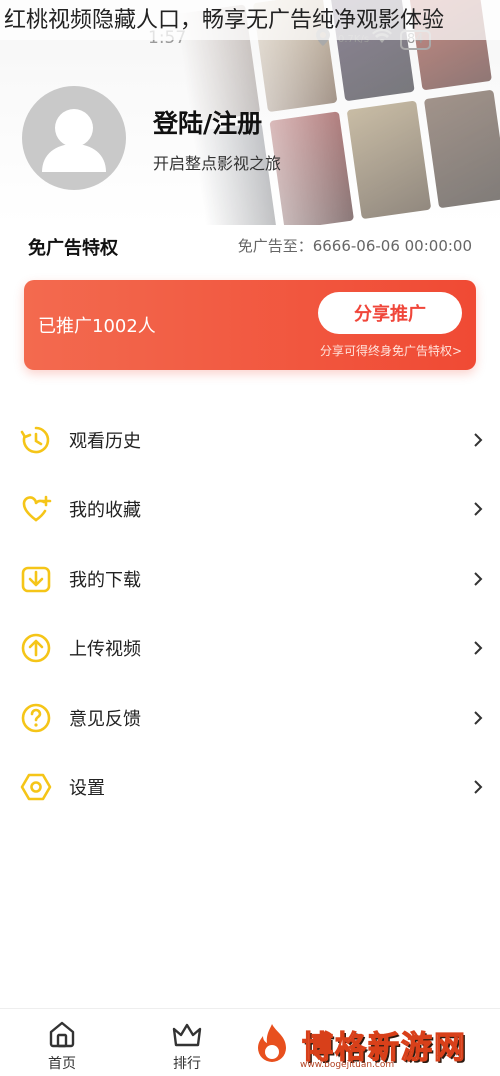 The height and width of the screenshot is (1076, 500). Describe the element at coordinates (250, 718) in the screenshot. I see `menu-item-feedback: 意见反馈` at that location.